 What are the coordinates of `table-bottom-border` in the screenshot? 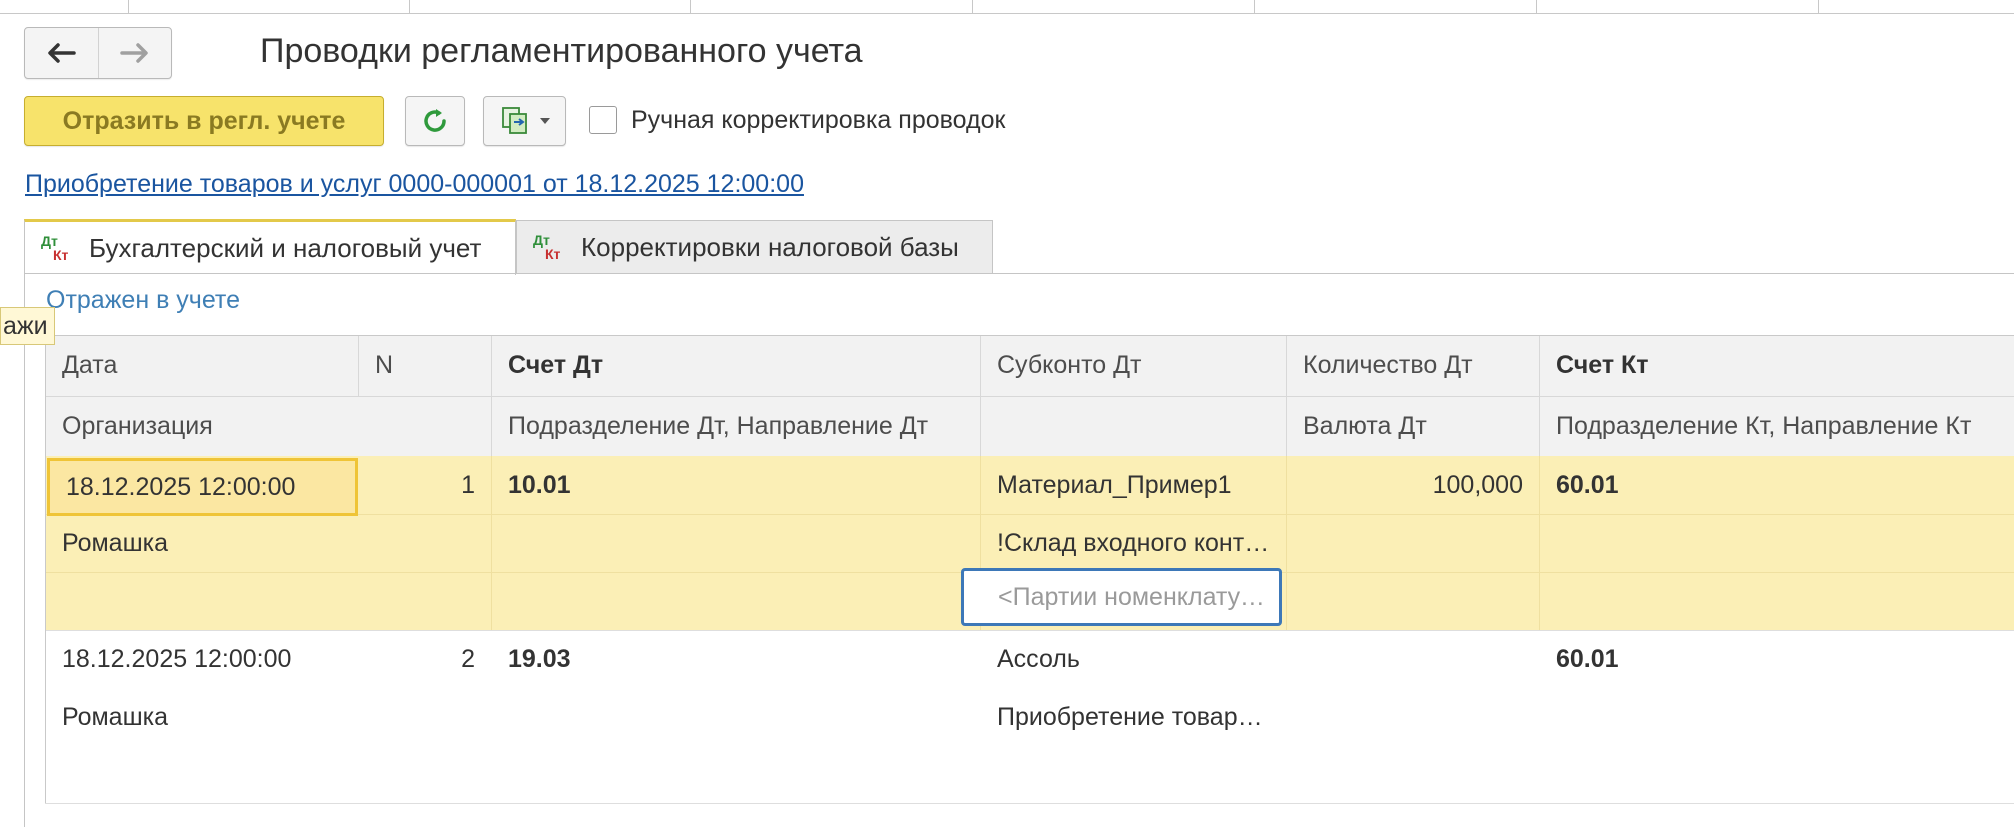 It's located at (1029, 803).